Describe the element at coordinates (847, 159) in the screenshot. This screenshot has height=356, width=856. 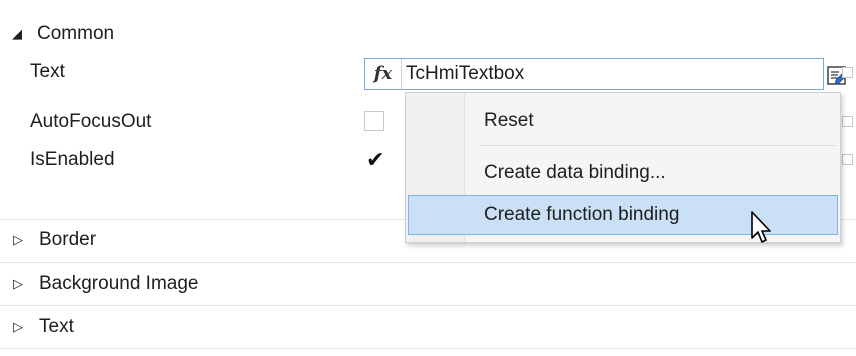
I see `property-marker-isenabled` at that location.